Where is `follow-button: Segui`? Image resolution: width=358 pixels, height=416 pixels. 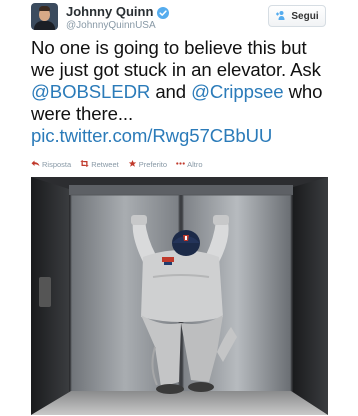 follow-button: Segui is located at coordinates (297, 16).